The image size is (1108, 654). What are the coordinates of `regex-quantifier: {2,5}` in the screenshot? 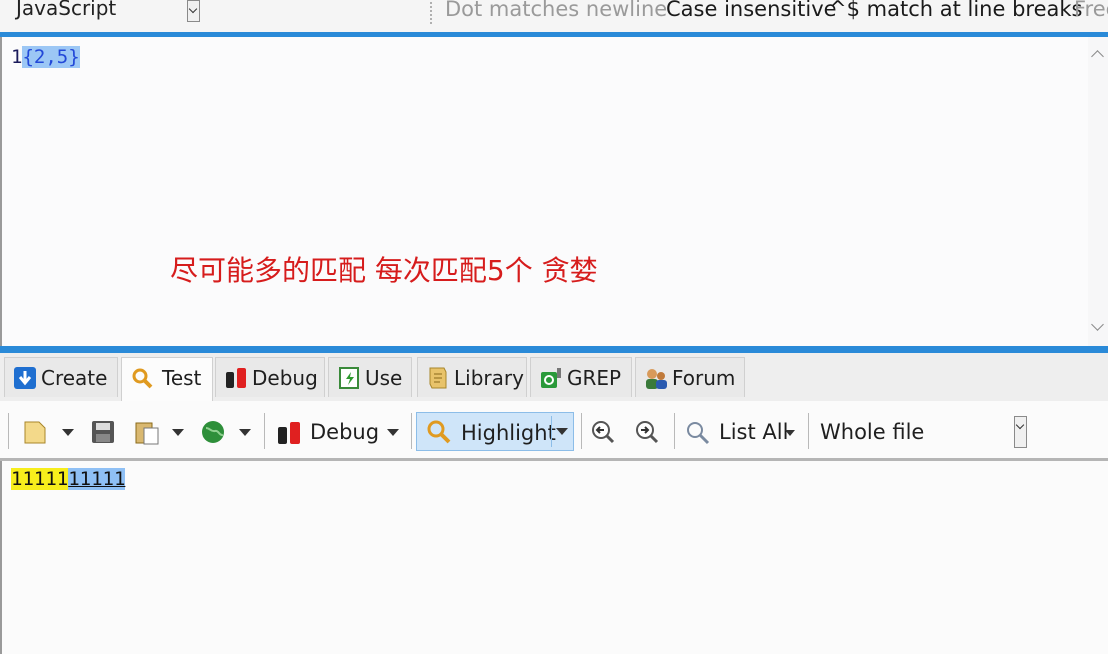 It's located at (51, 57).